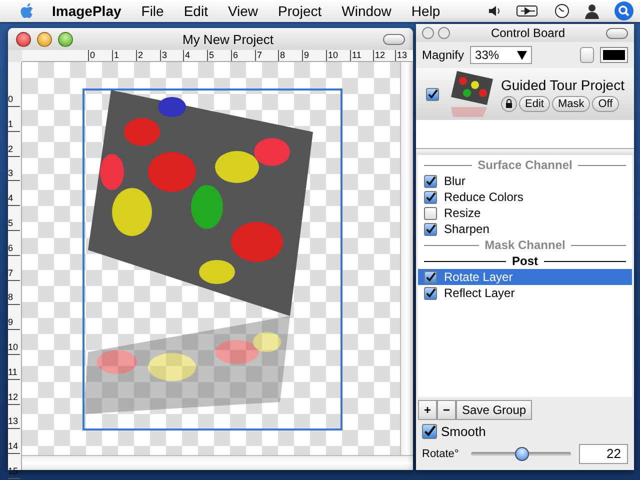 This screenshot has width=640, height=480. Describe the element at coordinates (525, 213) in the screenshot. I see `filter-item: Resize` at that location.